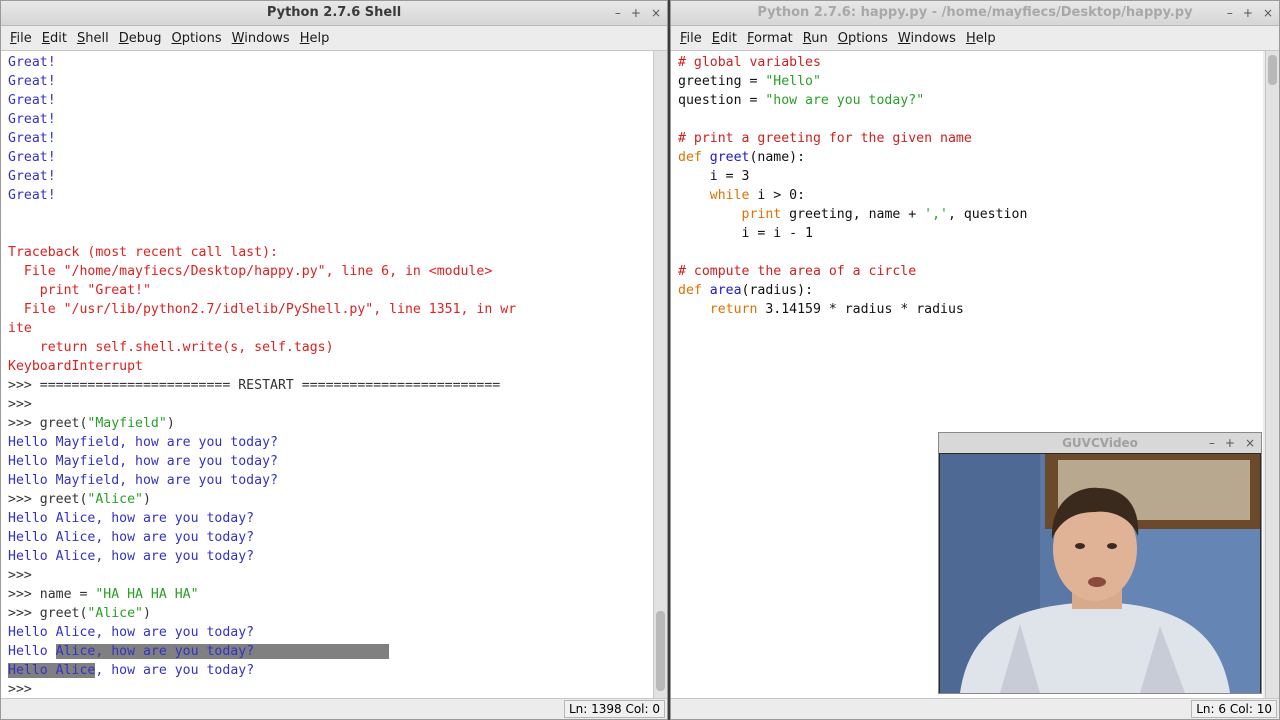 The width and height of the screenshot is (1280, 720). Describe the element at coordinates (75, 366) in the screenshot. I see `code-token: KeyboardInterrupt` at that location.